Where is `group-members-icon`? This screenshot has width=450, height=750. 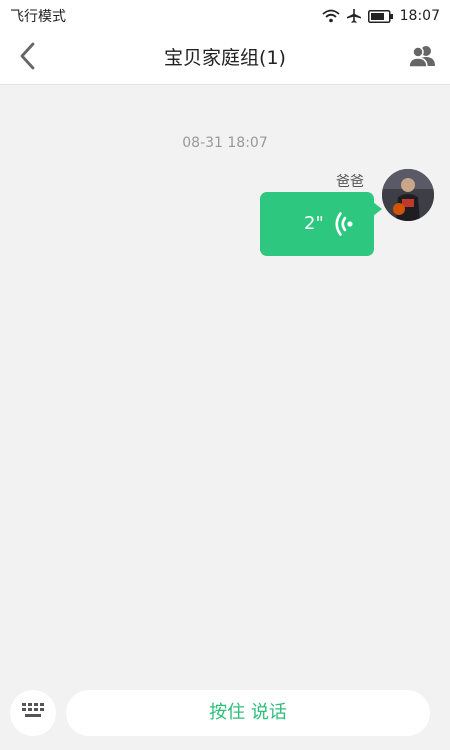
group-members-icon is located at coordinates (422, 58).